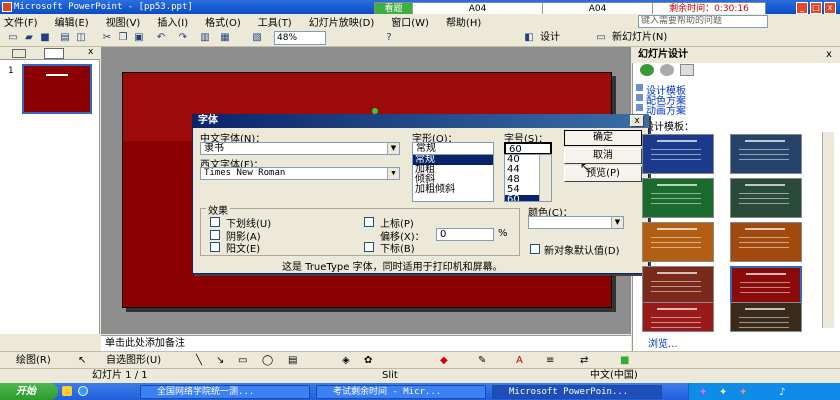 The image size is (840, 400). Describe the element at coordinates (465, 234) in the screenshot. I see `offset-input: 0` at that location.